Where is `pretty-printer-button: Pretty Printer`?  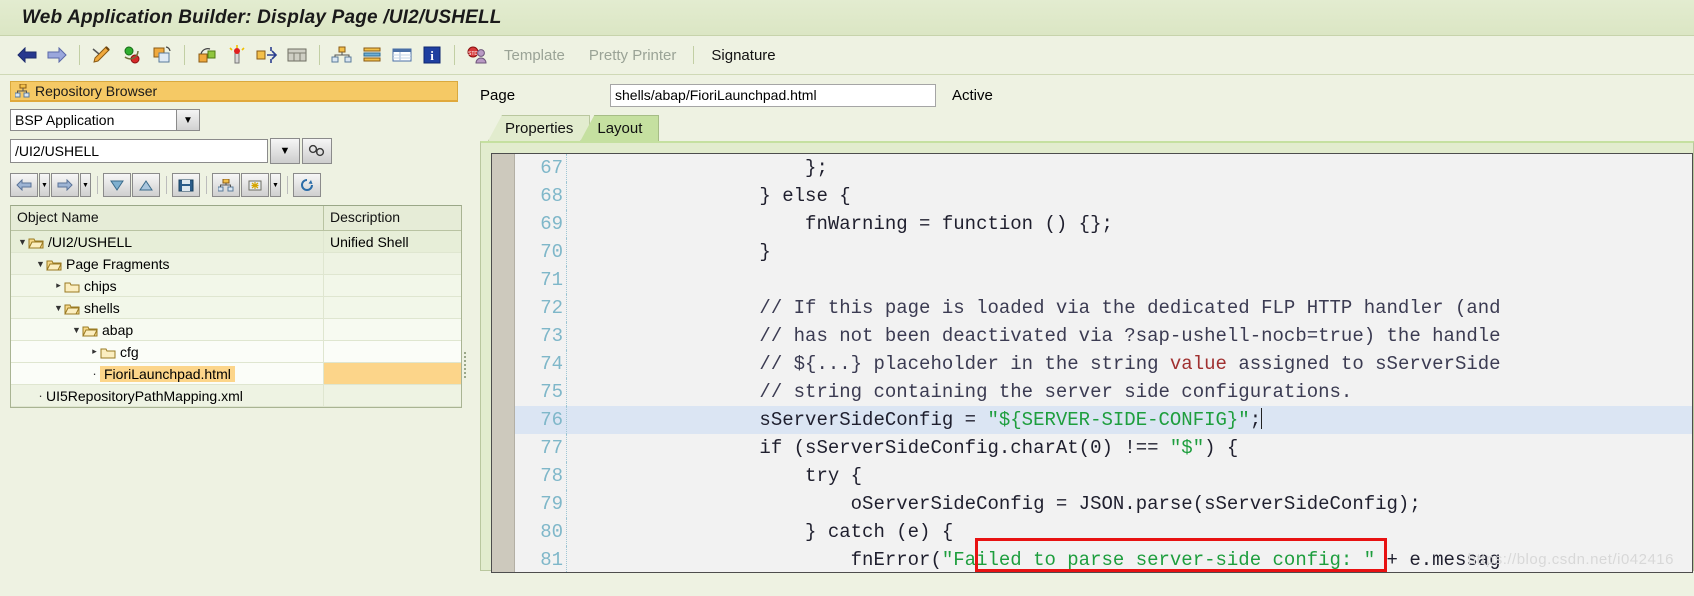
pretty-printer-button: Pretty Printer is located at coordinates (633, 55).